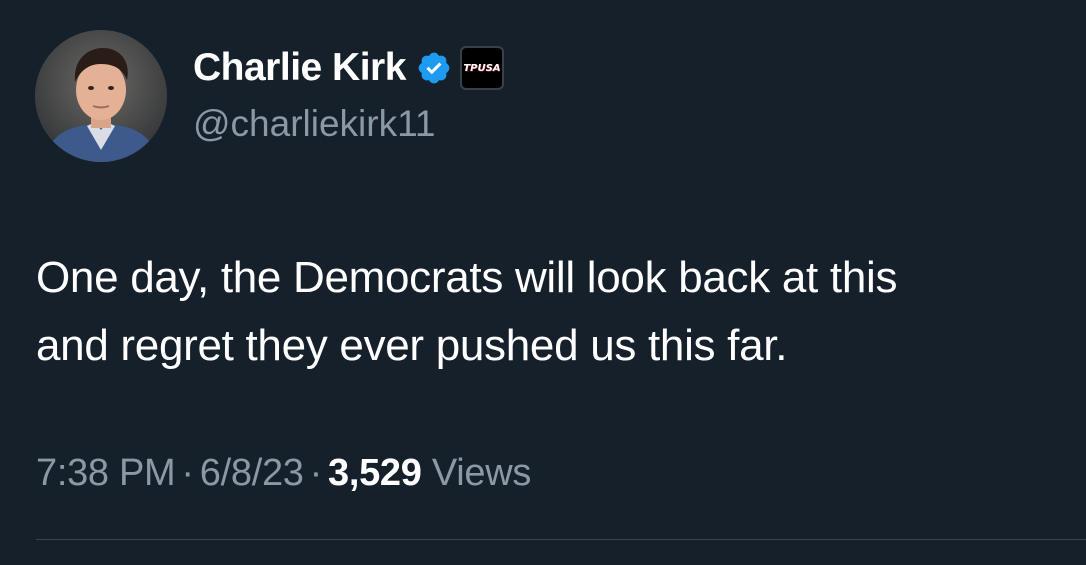 Image resolution: width=1086 pixels, height=565 pixels. Describe the element at coordinates (481, 473) in the screenshot. I see `views-label: Views` at that location.